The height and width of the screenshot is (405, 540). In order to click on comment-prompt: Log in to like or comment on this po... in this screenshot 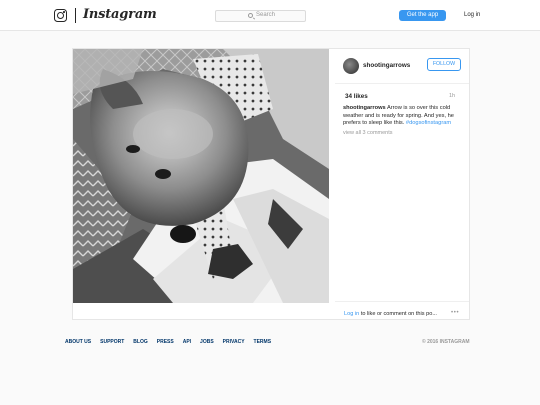, I will do `click(390, 314)`.